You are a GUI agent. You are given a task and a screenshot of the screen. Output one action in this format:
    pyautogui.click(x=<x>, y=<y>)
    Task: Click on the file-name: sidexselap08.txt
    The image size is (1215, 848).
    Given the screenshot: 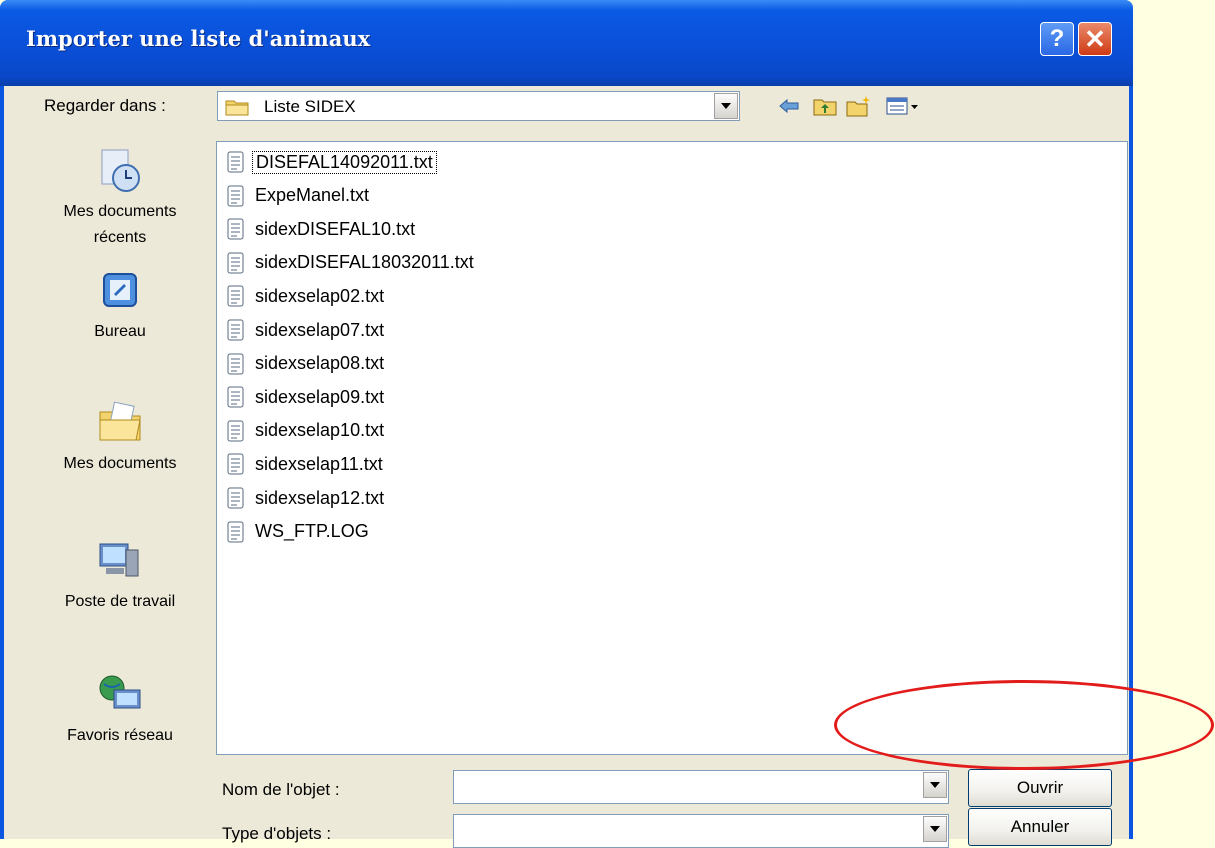 What is the action you would take?
    pyautogui.click(x=320, y=363)
    